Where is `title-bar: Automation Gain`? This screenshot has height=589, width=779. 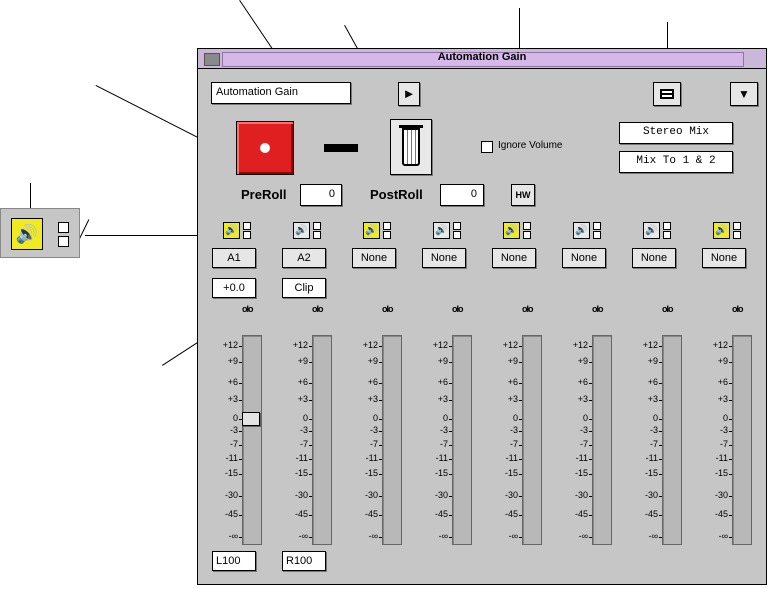 title-bar: Automation Gain is located at coordinates (482, 59).